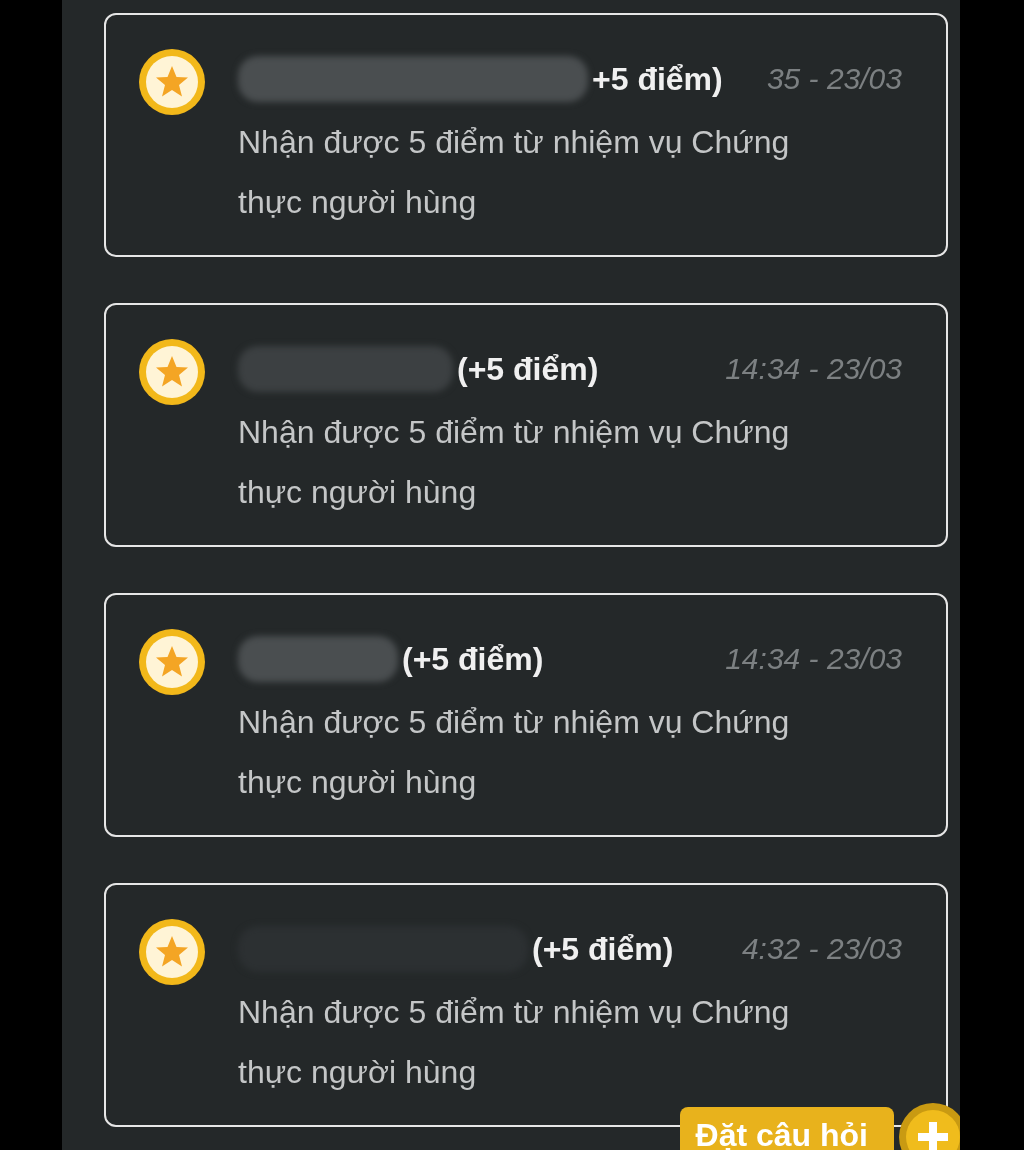 Image resolution: width=1024 pixels, height=1150 pixels. I want to click on timestamp: 35 - 23/03, so click(834, 79).